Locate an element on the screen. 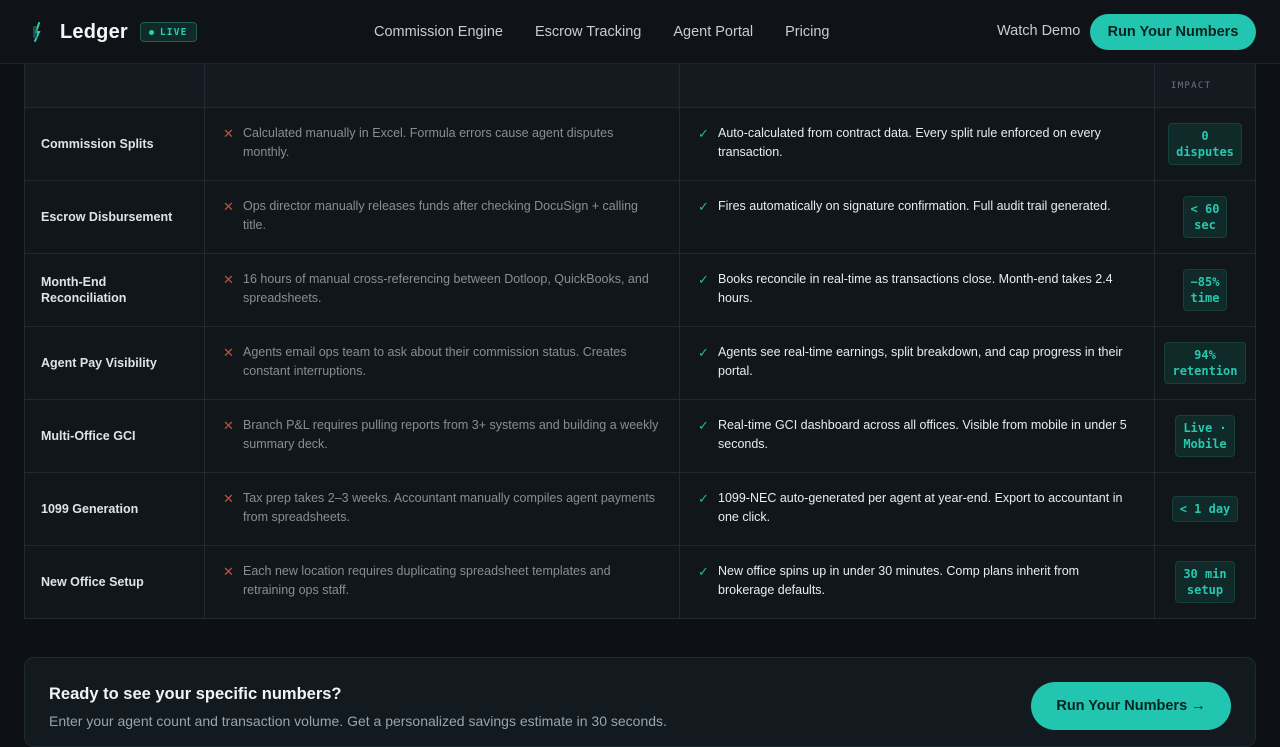 This screenshot has height=747, width=1280. header-cell-old-way is located at coordinates (442, 85).